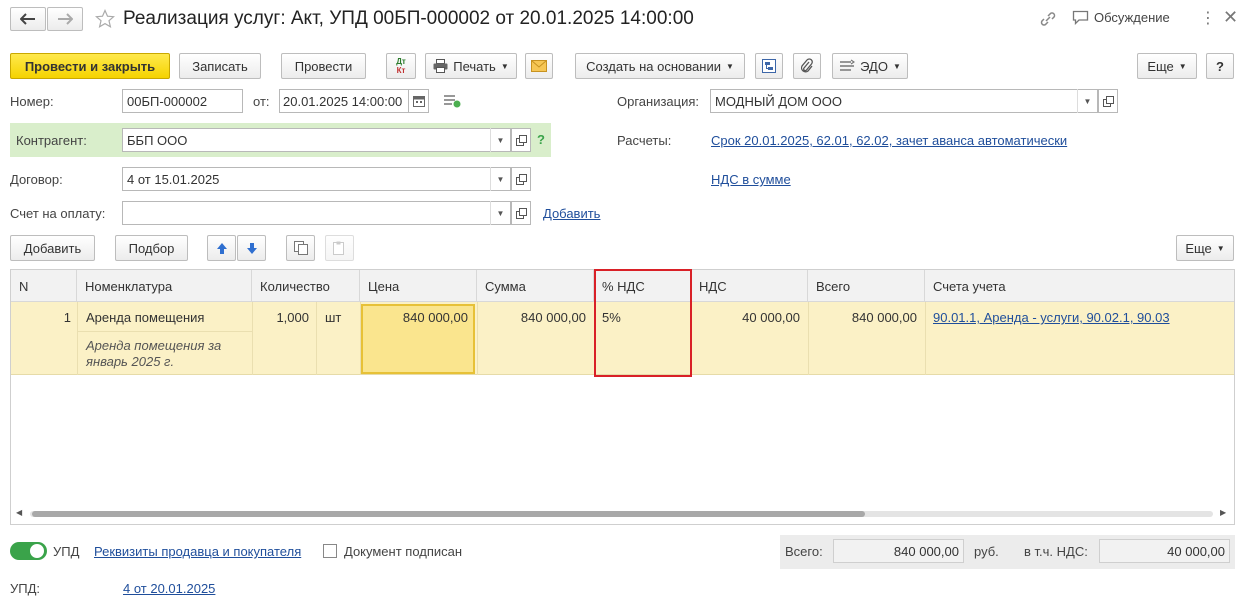  Describe the element at coordinates (1223, 512) in the screenshot. I see `scroll-right-icon: ▶` at that location.